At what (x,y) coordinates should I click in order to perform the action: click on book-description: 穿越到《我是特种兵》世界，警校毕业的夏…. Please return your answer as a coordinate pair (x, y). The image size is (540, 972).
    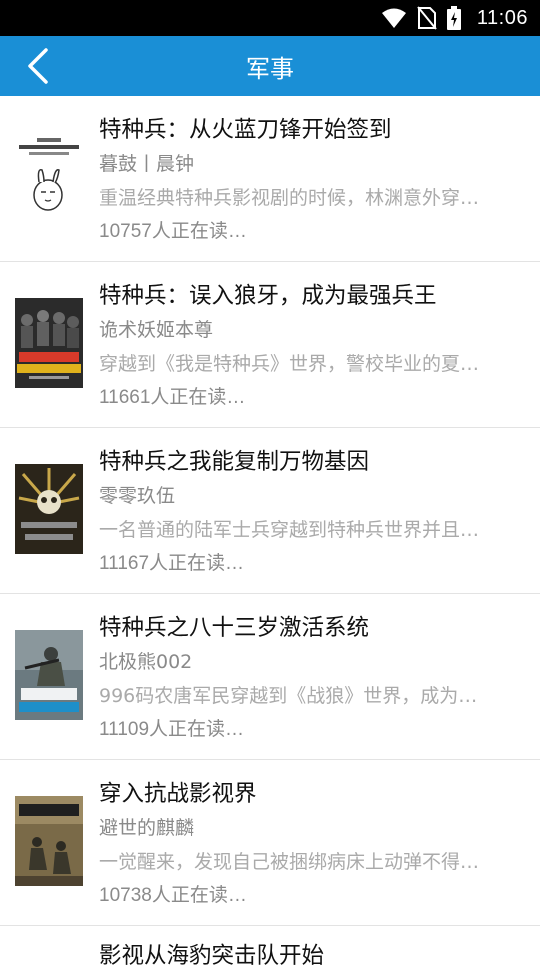
    Looking at the image, I should click on (289, 364).